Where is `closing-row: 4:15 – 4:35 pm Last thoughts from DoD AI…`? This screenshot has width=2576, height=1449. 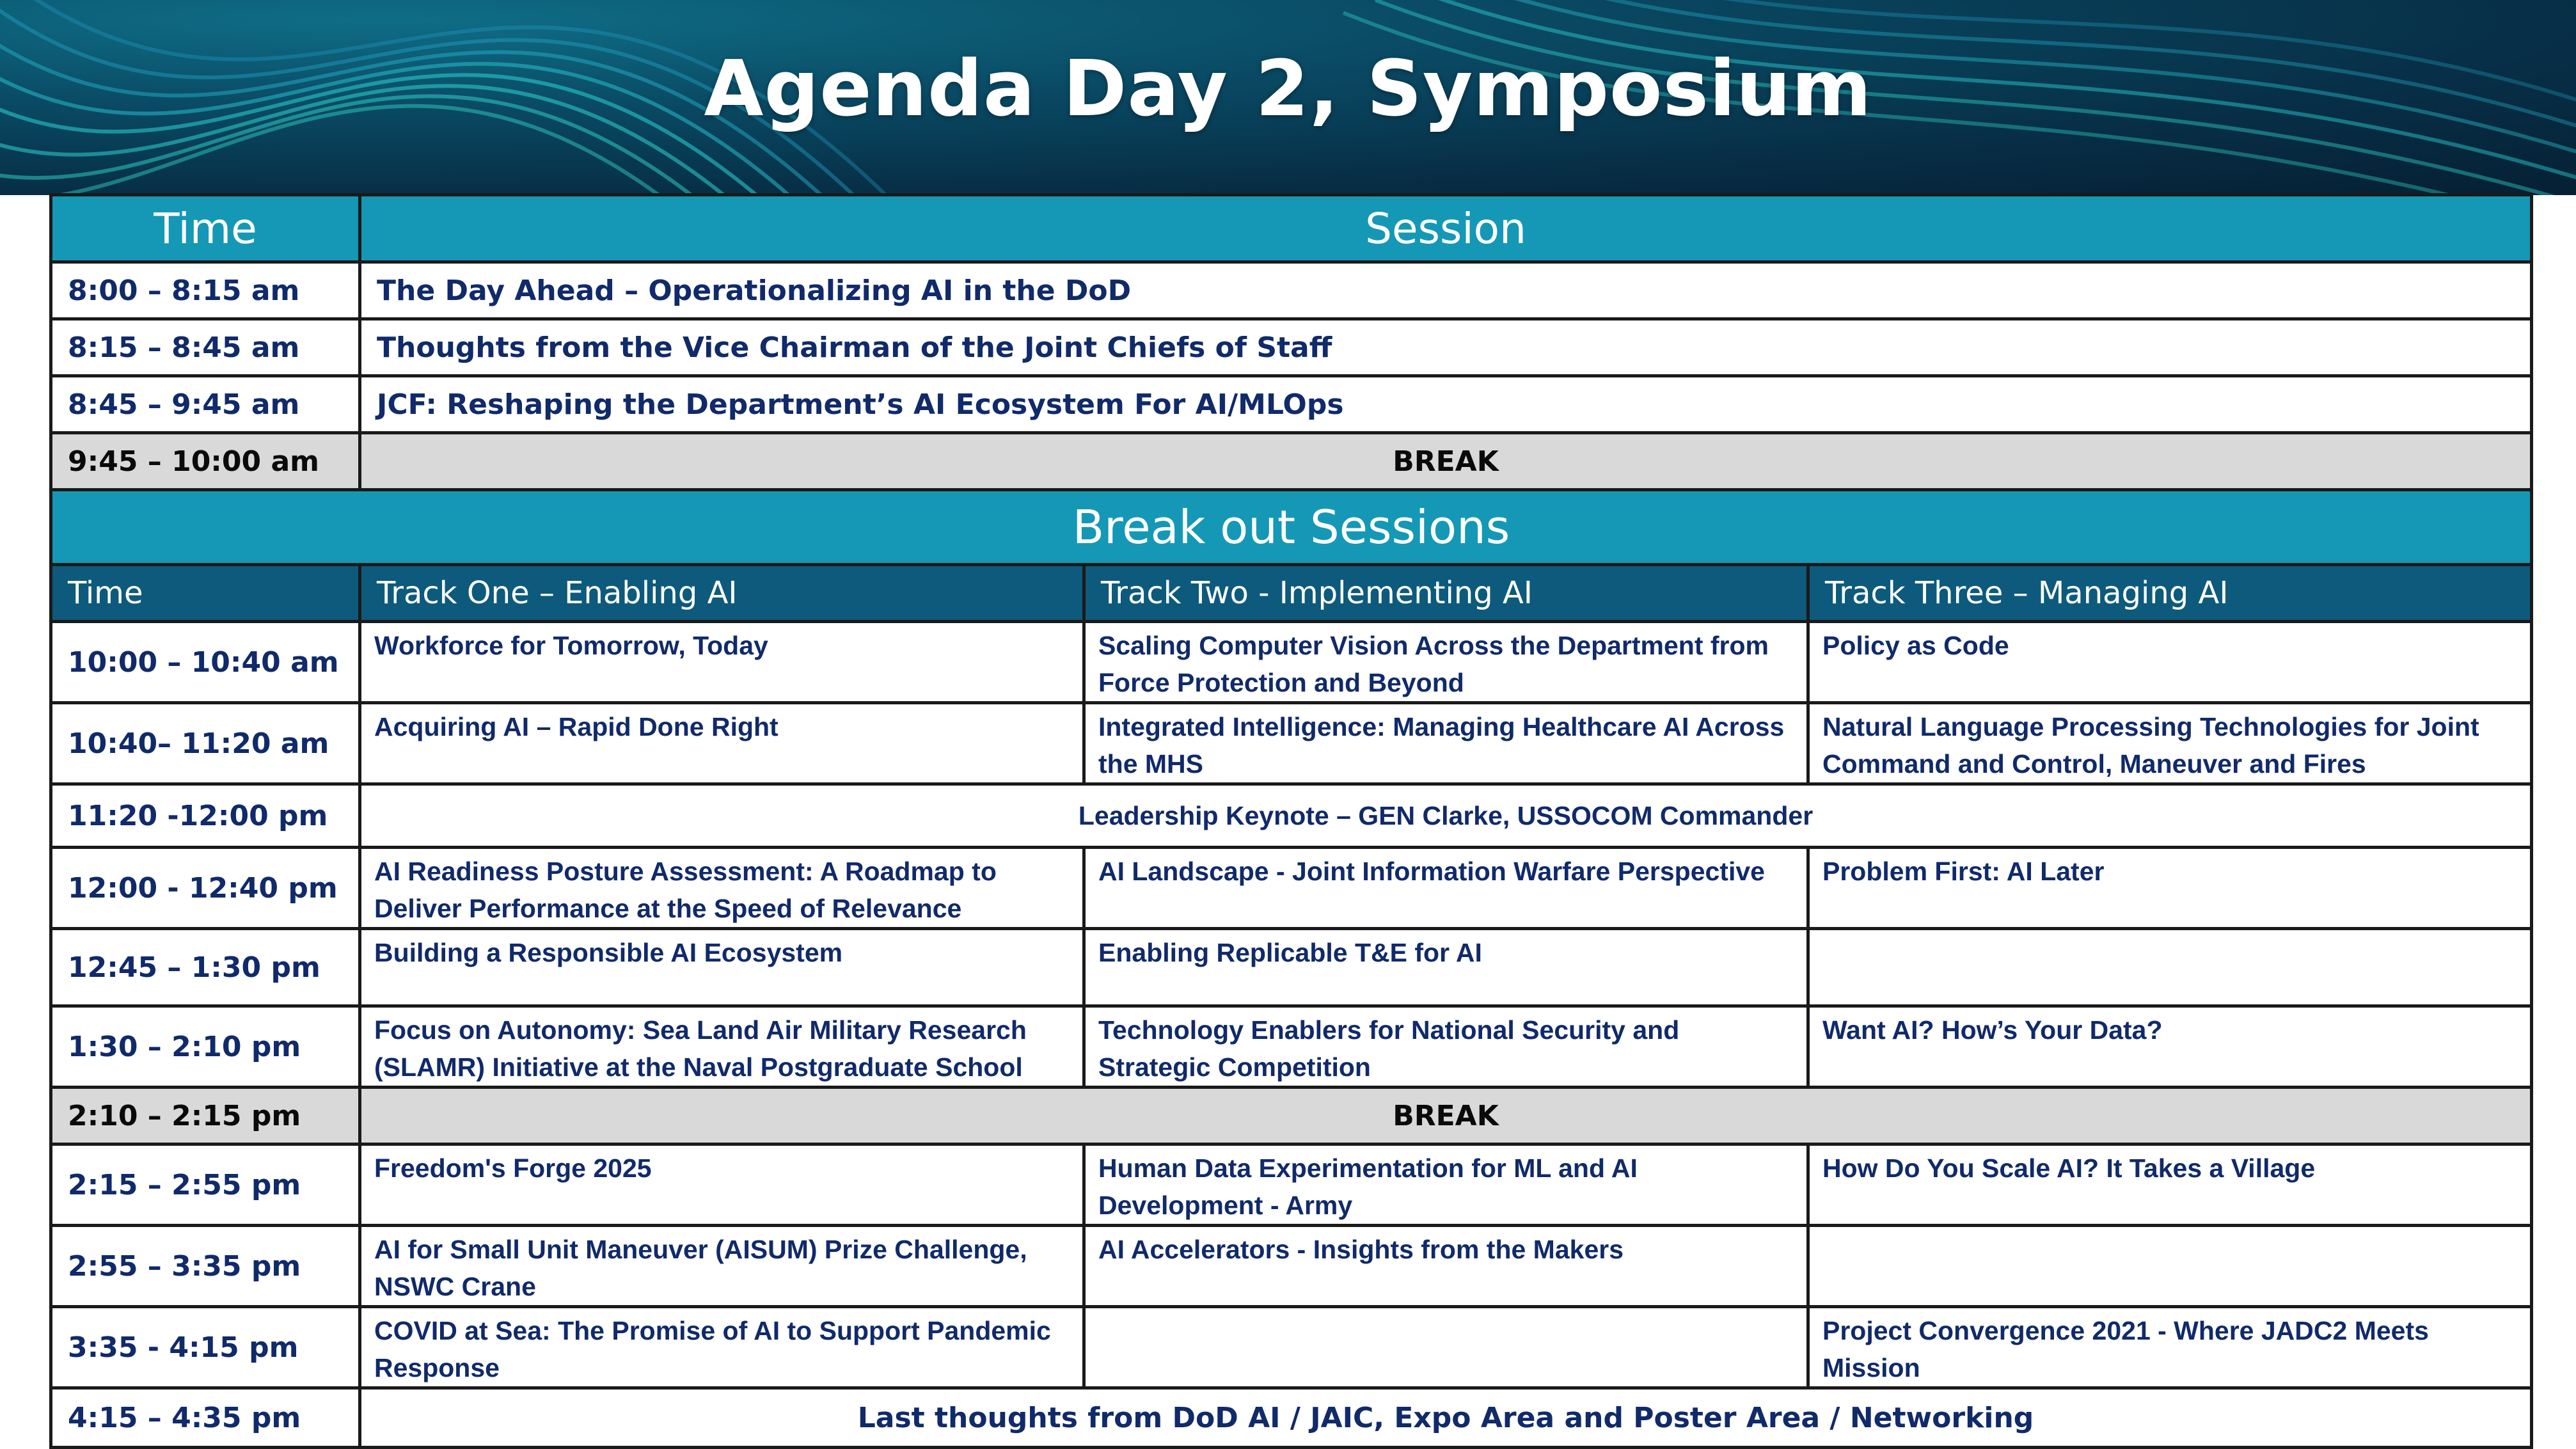
closing-row: 4:15 – 4:35 pm Last thoughts from DoD AI… is located at coordinates (1291, 1417).